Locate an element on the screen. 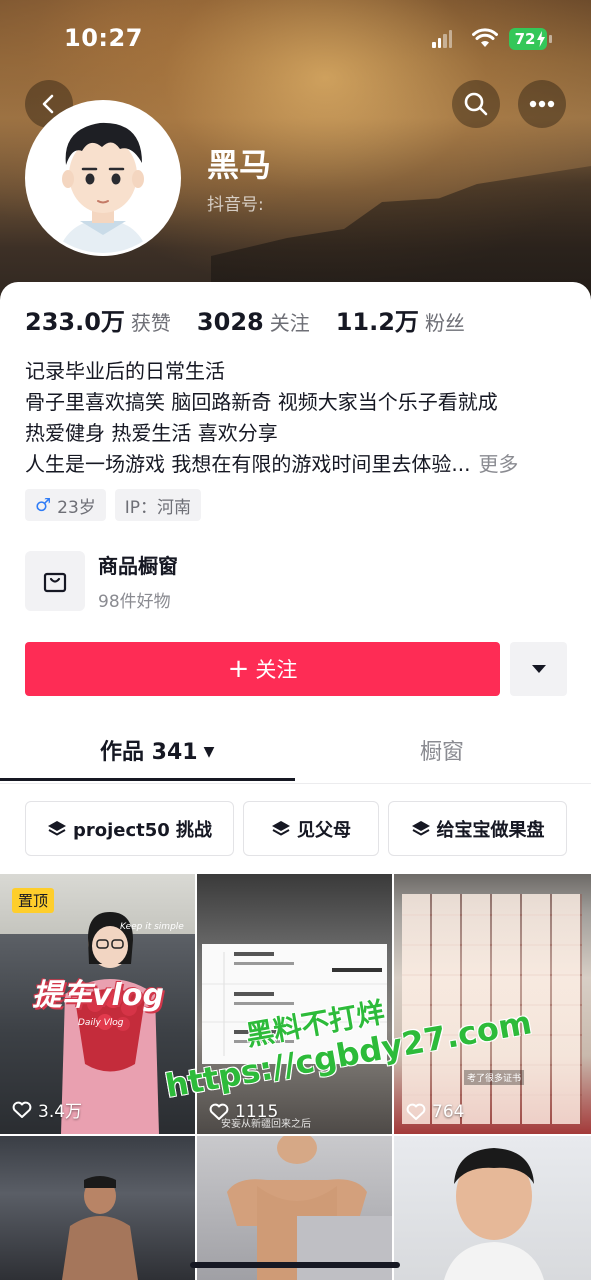 Image resolution: width=591 pixels, height=1280 pixels. video-likes: 764 is located at coordinates (435, 1112).